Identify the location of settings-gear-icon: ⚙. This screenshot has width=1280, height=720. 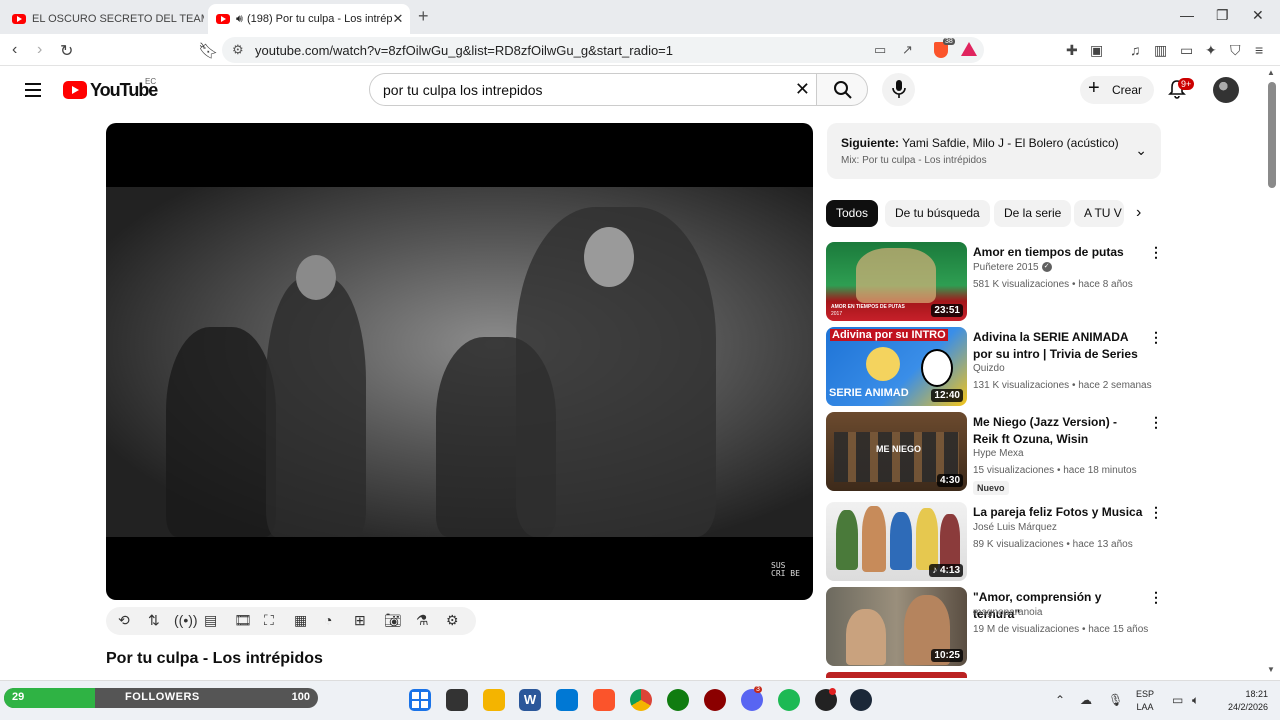
(452, 620).